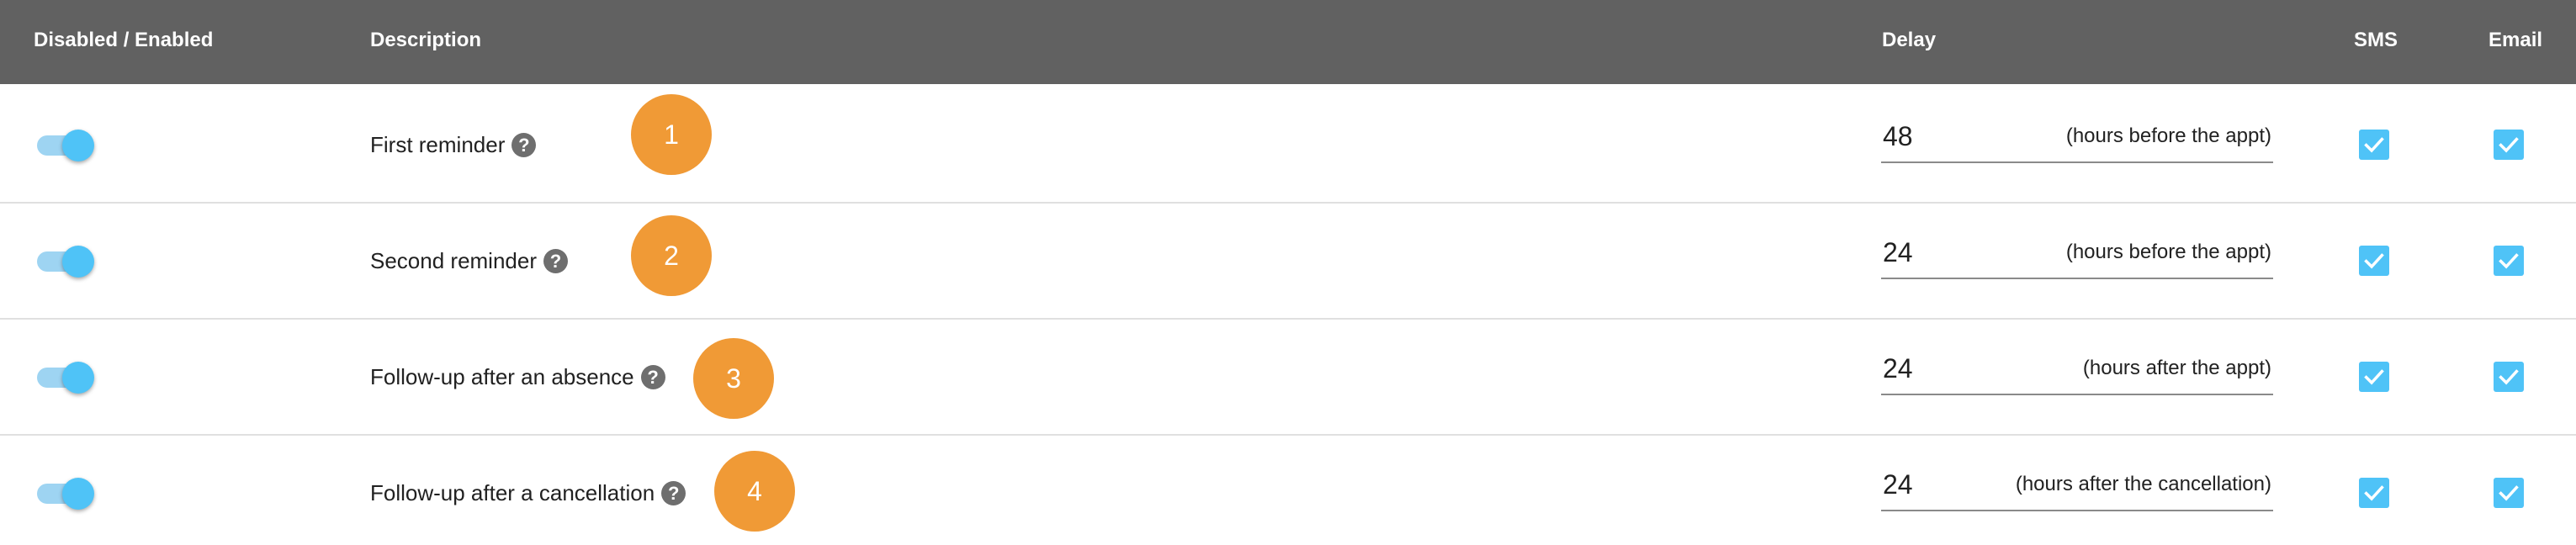  I want to click on delay-field: 48 (hours before the appt), so click(2077, 138).